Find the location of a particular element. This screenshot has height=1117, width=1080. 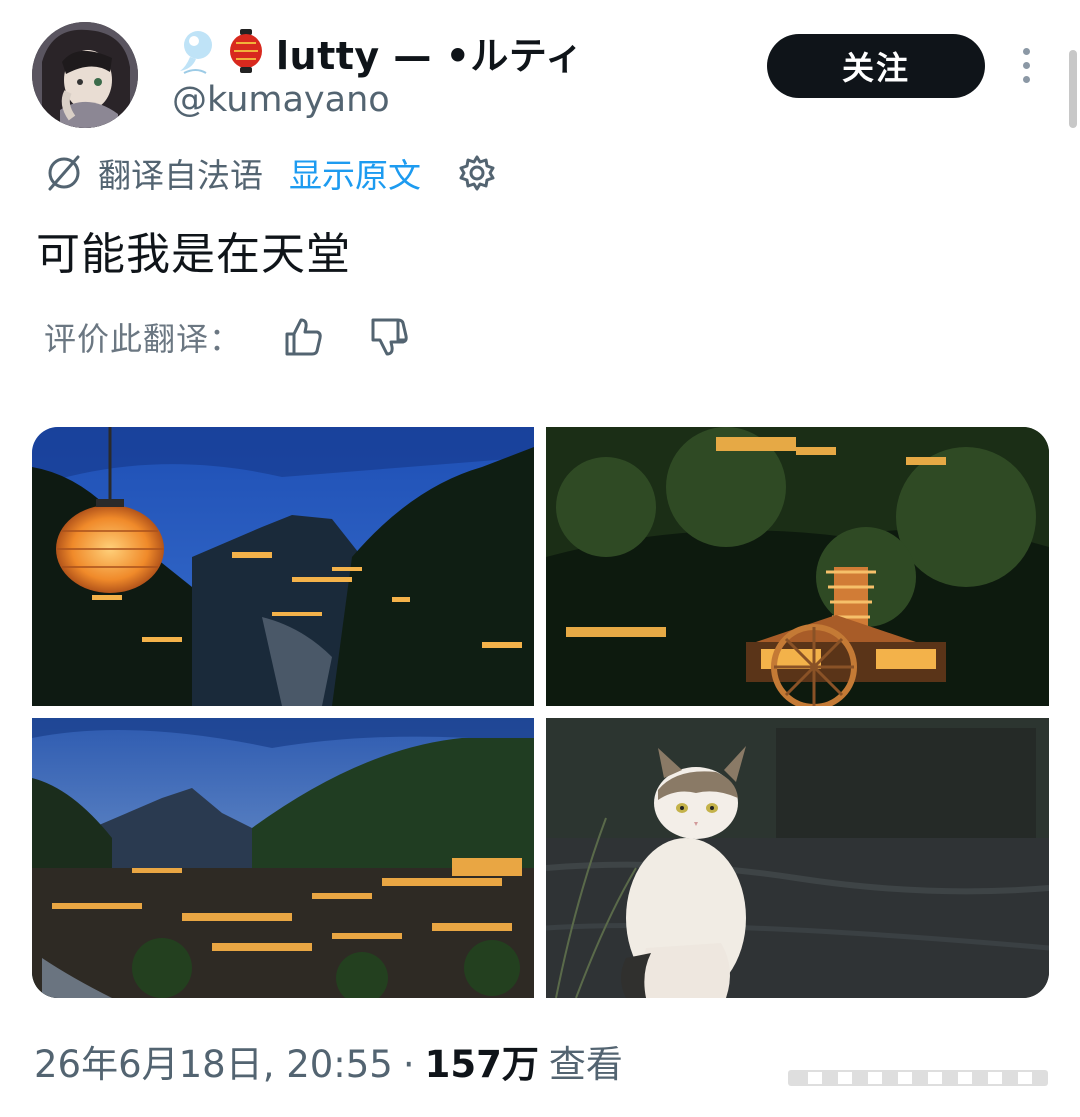

translation-bar: 翻译自法语 显示原文 is located at coordinates (270, 173).